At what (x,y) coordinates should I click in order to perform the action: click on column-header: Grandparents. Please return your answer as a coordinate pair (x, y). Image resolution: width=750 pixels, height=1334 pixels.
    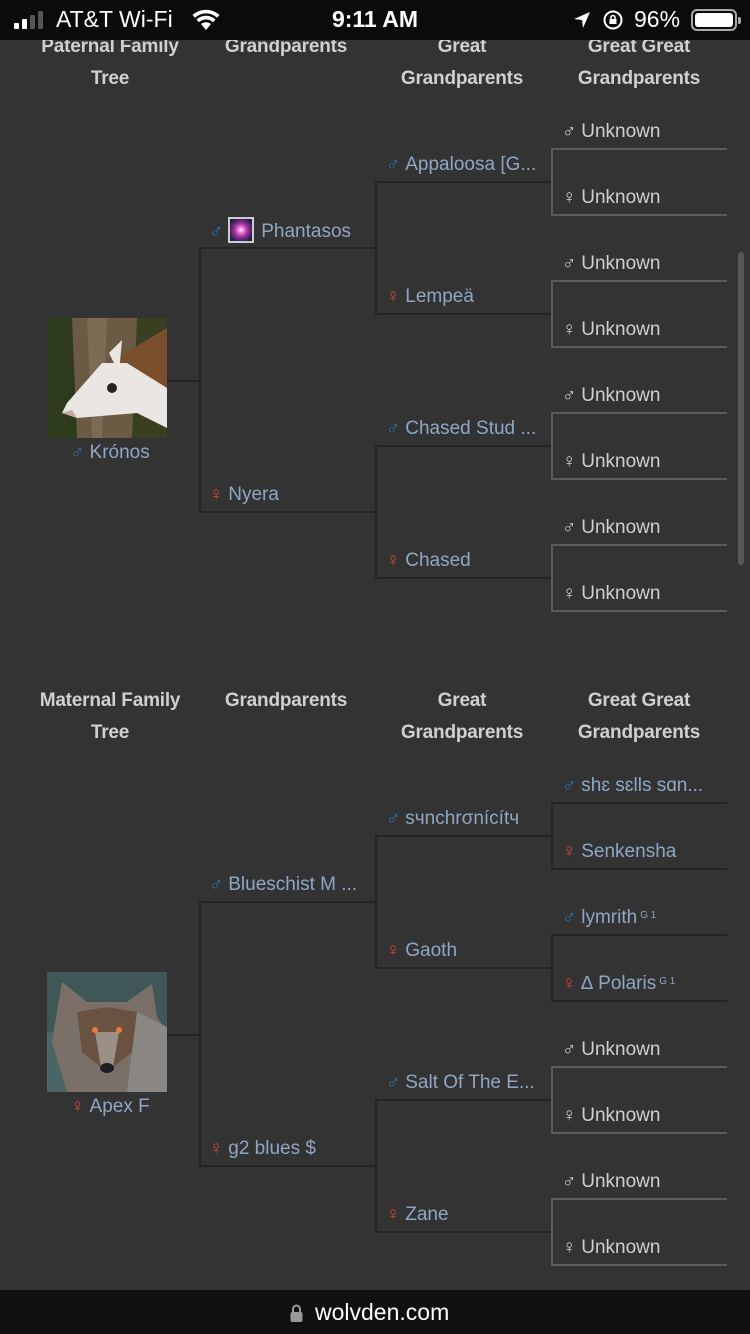
    Looking at the image, I should click on (286, 63).